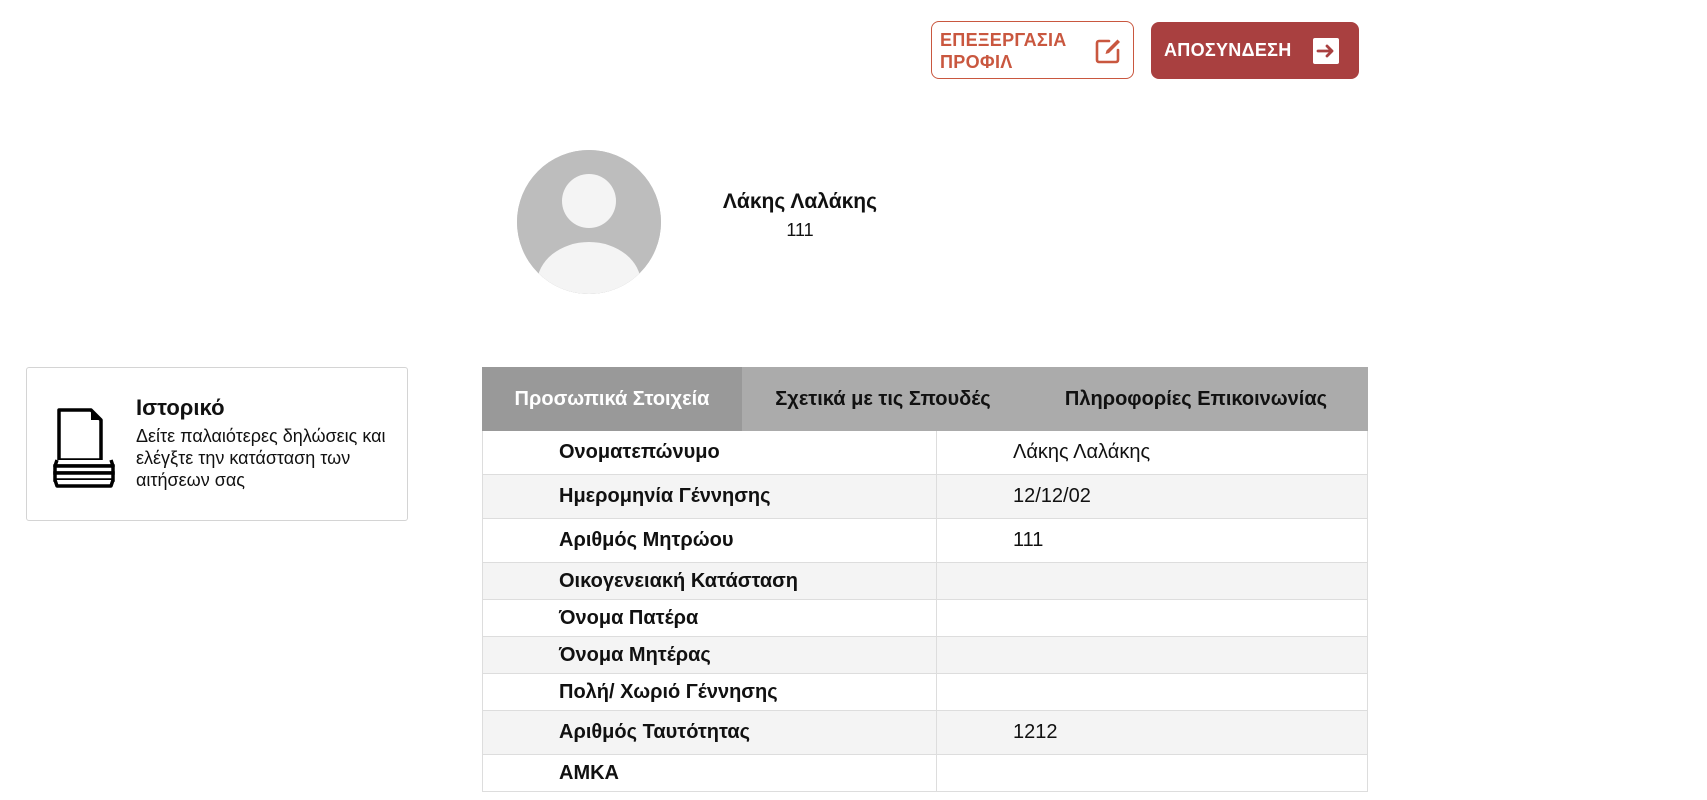 This screenshot has height=800, width=1707. I want to click on history-title: Ιστορικό, so click(180, 407).